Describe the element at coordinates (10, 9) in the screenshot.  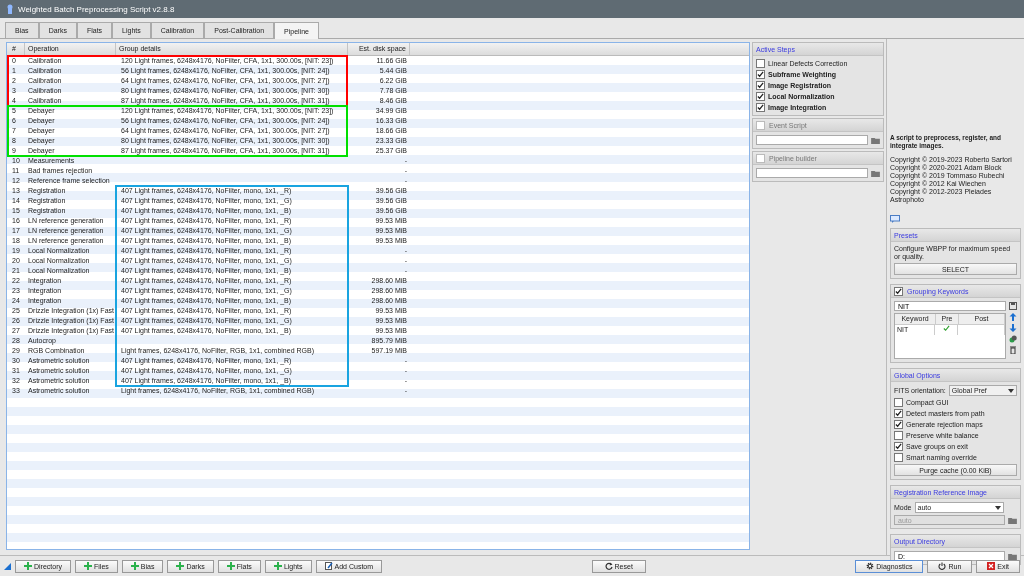
I see `app-icon` at that location.